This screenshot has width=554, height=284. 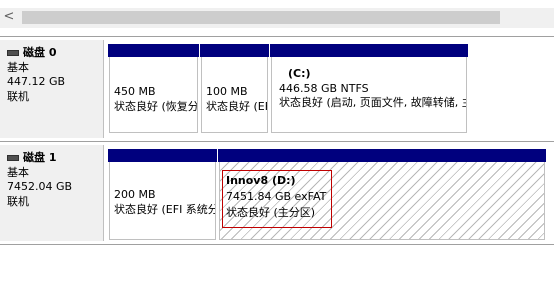 What do you see at coordinates (372, 102) in the screenshot?
I see `partition-status: 状态良好 (启动, 页面文件, 故障转储, 主分区)` at bounding box center [372, 102].